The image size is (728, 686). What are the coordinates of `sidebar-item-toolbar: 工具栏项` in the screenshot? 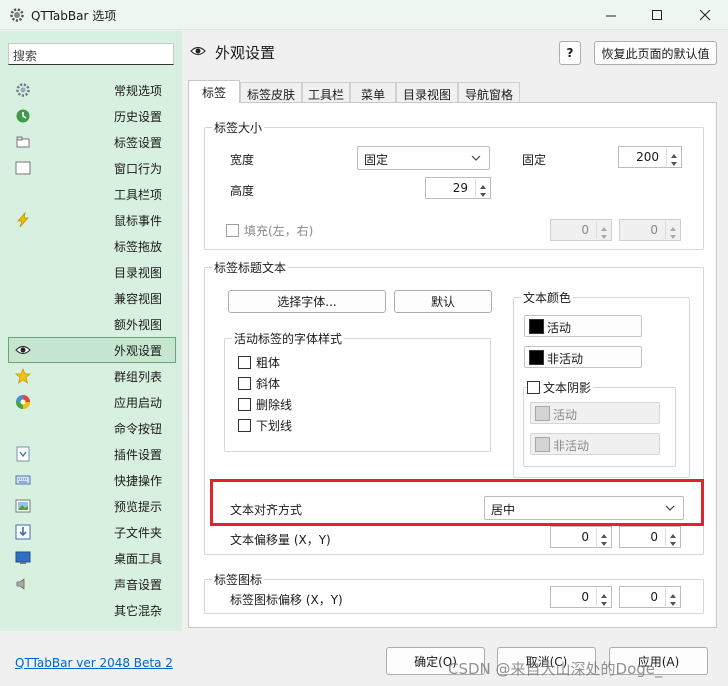 It's located at (92, 194).